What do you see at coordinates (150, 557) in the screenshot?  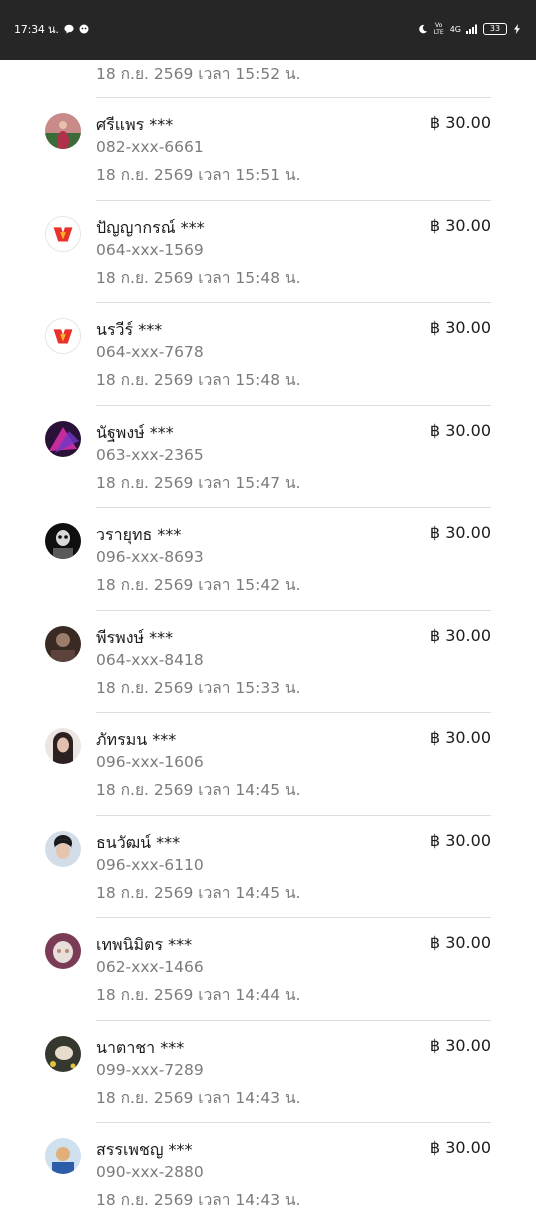 I see `phone-number: 096-xxx-8693` at bounding box center [150, 557].